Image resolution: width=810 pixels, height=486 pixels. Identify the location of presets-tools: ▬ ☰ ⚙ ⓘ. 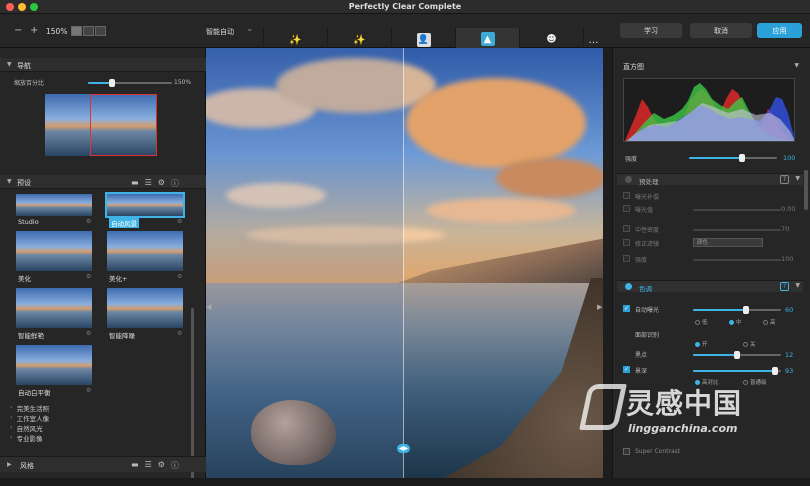
(155, 183).